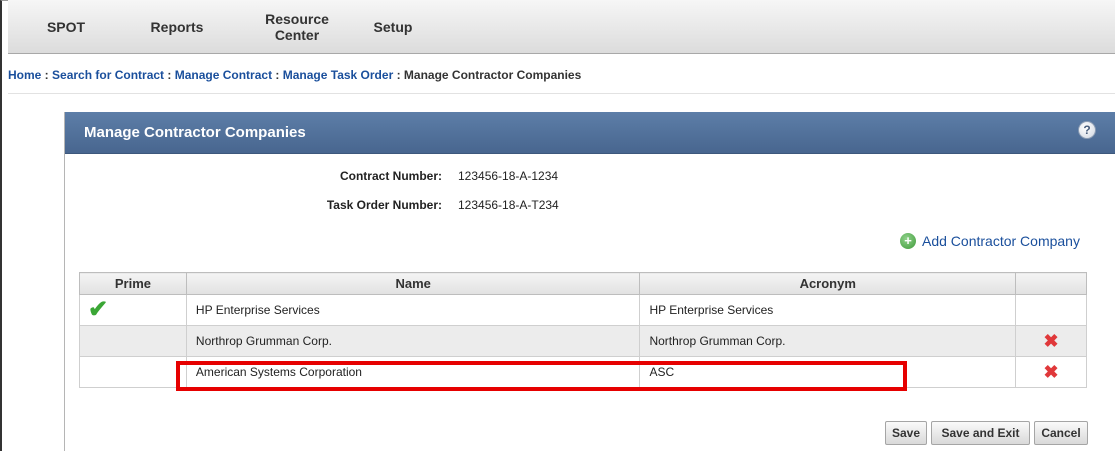  What do you see at coordinates (1001, 241) in the screenshot?
I see `add-contractor-company-label: Add Contractor Company` at bounding box center [1001, 241].